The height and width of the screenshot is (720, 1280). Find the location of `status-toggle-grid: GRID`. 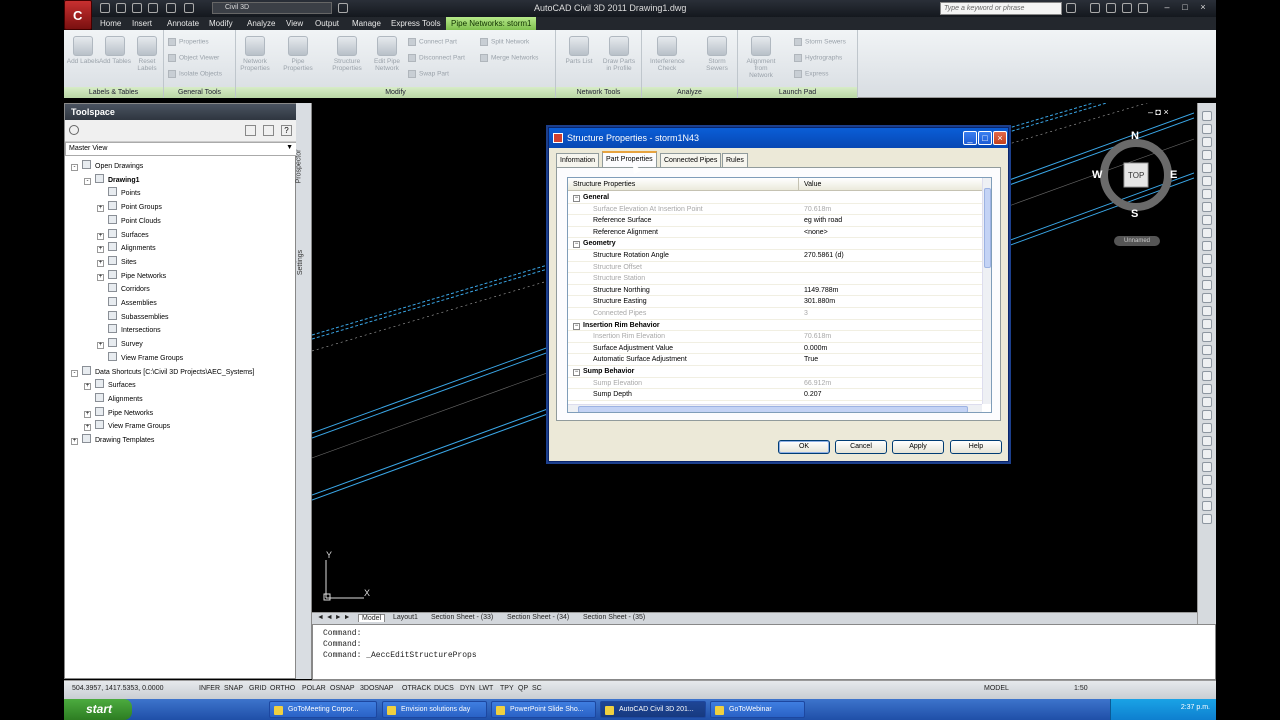

status-toggle-grid: GRID is located at coordinates (258, 688).